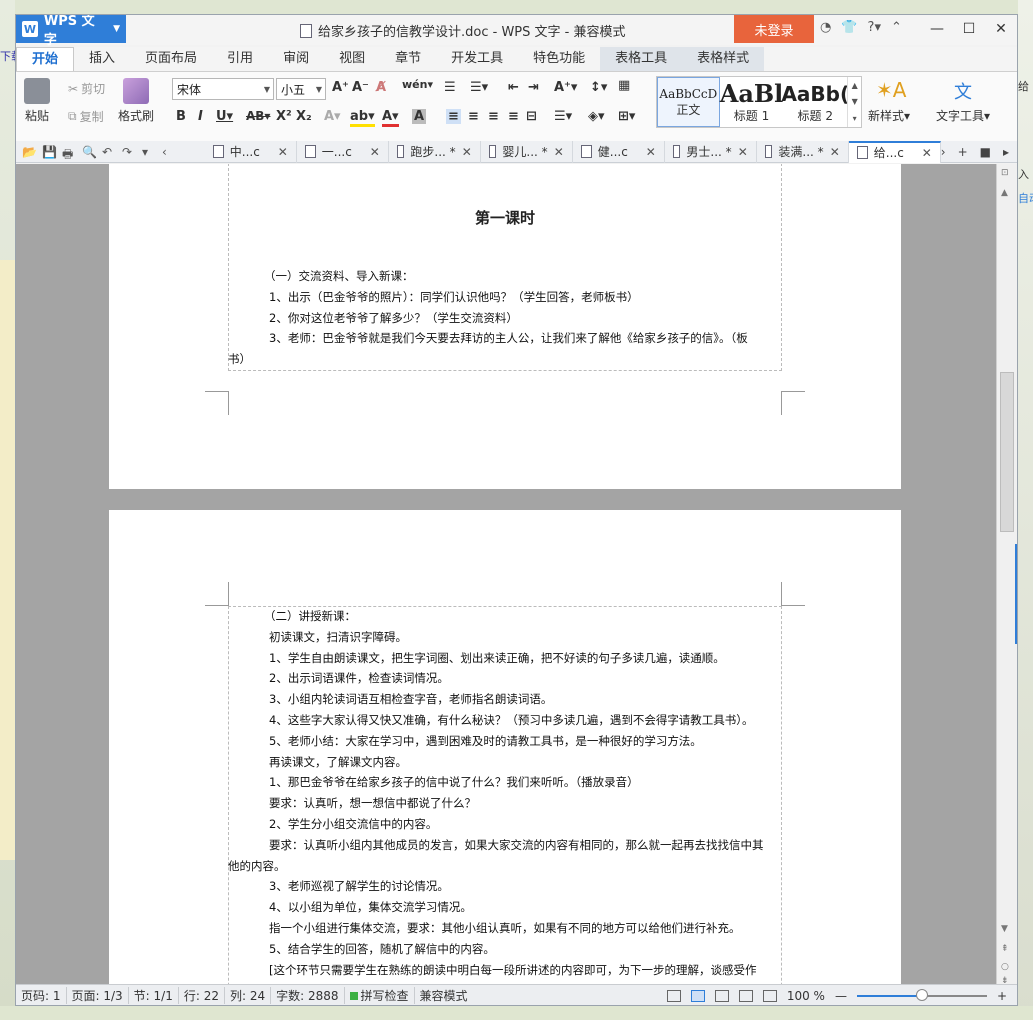 This screenshot has width=1033, height=1020. Describe the element at coordinates (453, 116) in the screenshot. I see `align-left-icon: ≡` at that location.